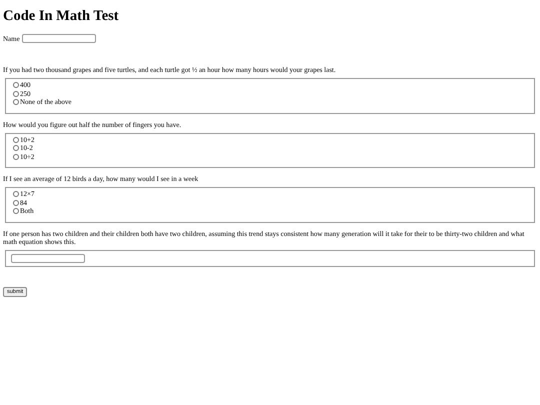  Describe the element at coordinates (59, 38) in the screenshot. I see `name-field` at that location.